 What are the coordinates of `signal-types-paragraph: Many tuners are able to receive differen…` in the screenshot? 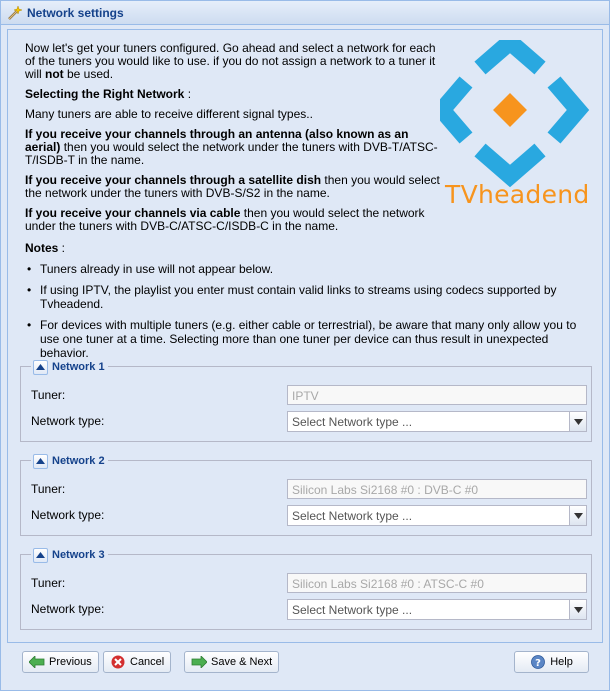 It's located at (169, 114).